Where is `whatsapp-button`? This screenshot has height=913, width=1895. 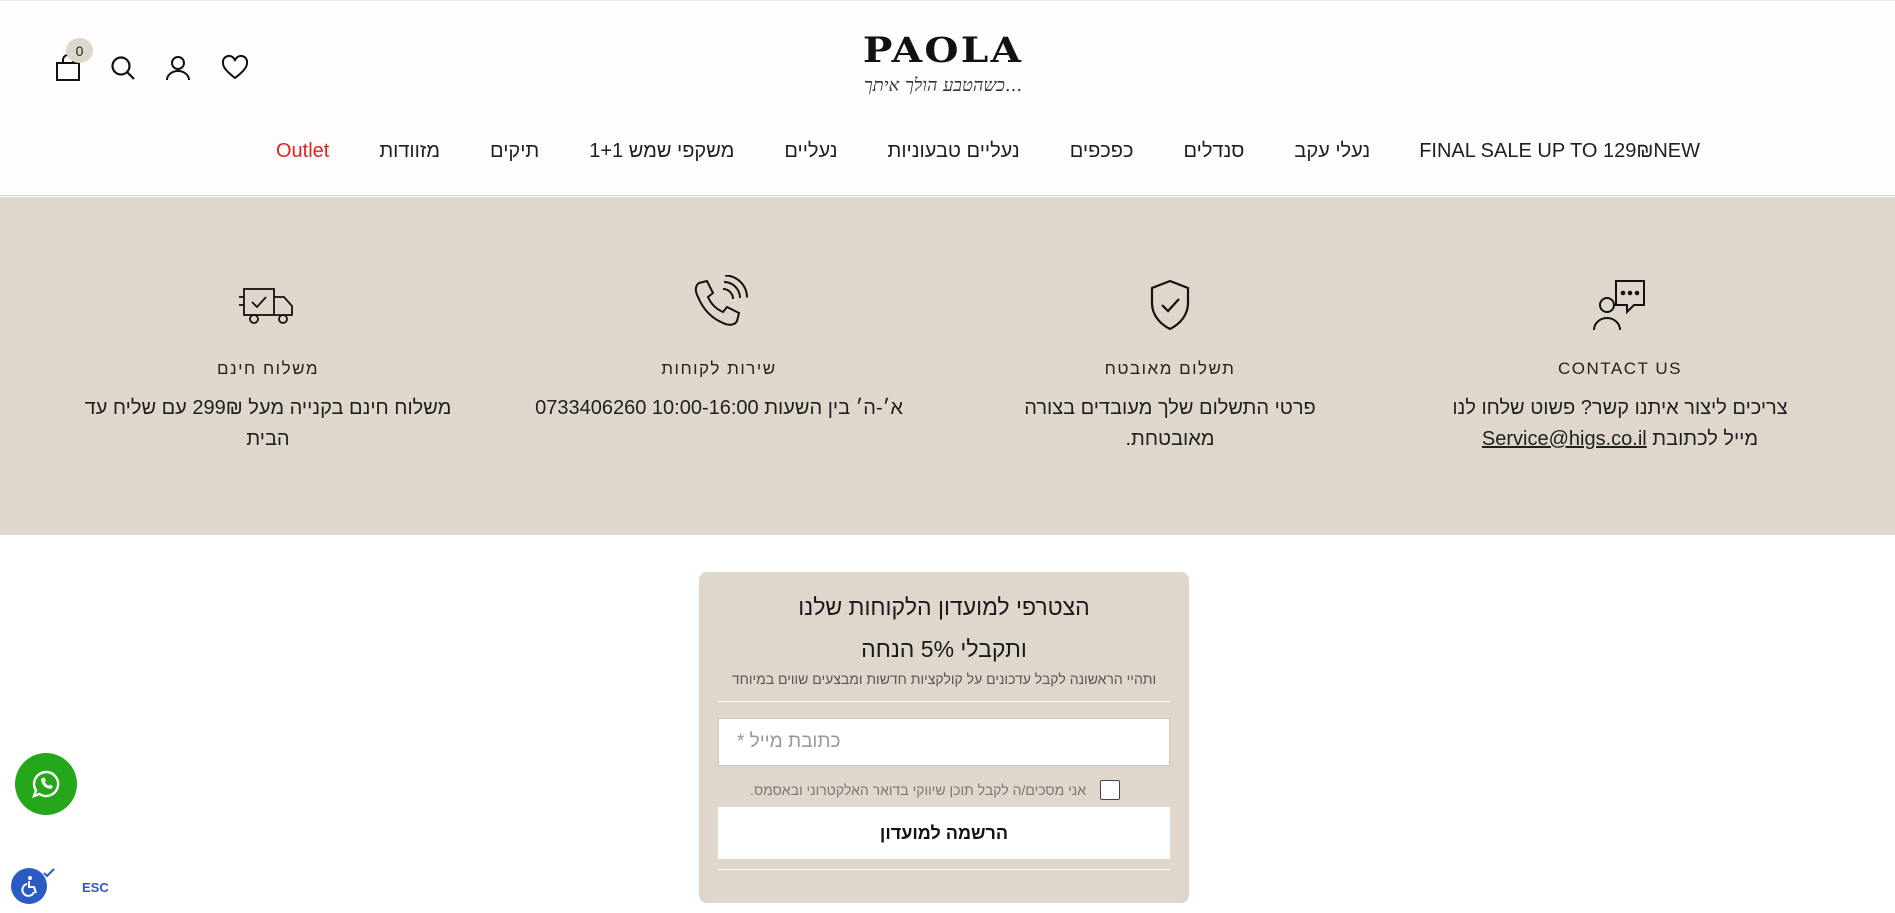 whatsapp-button is located at coordinates (46, 784).